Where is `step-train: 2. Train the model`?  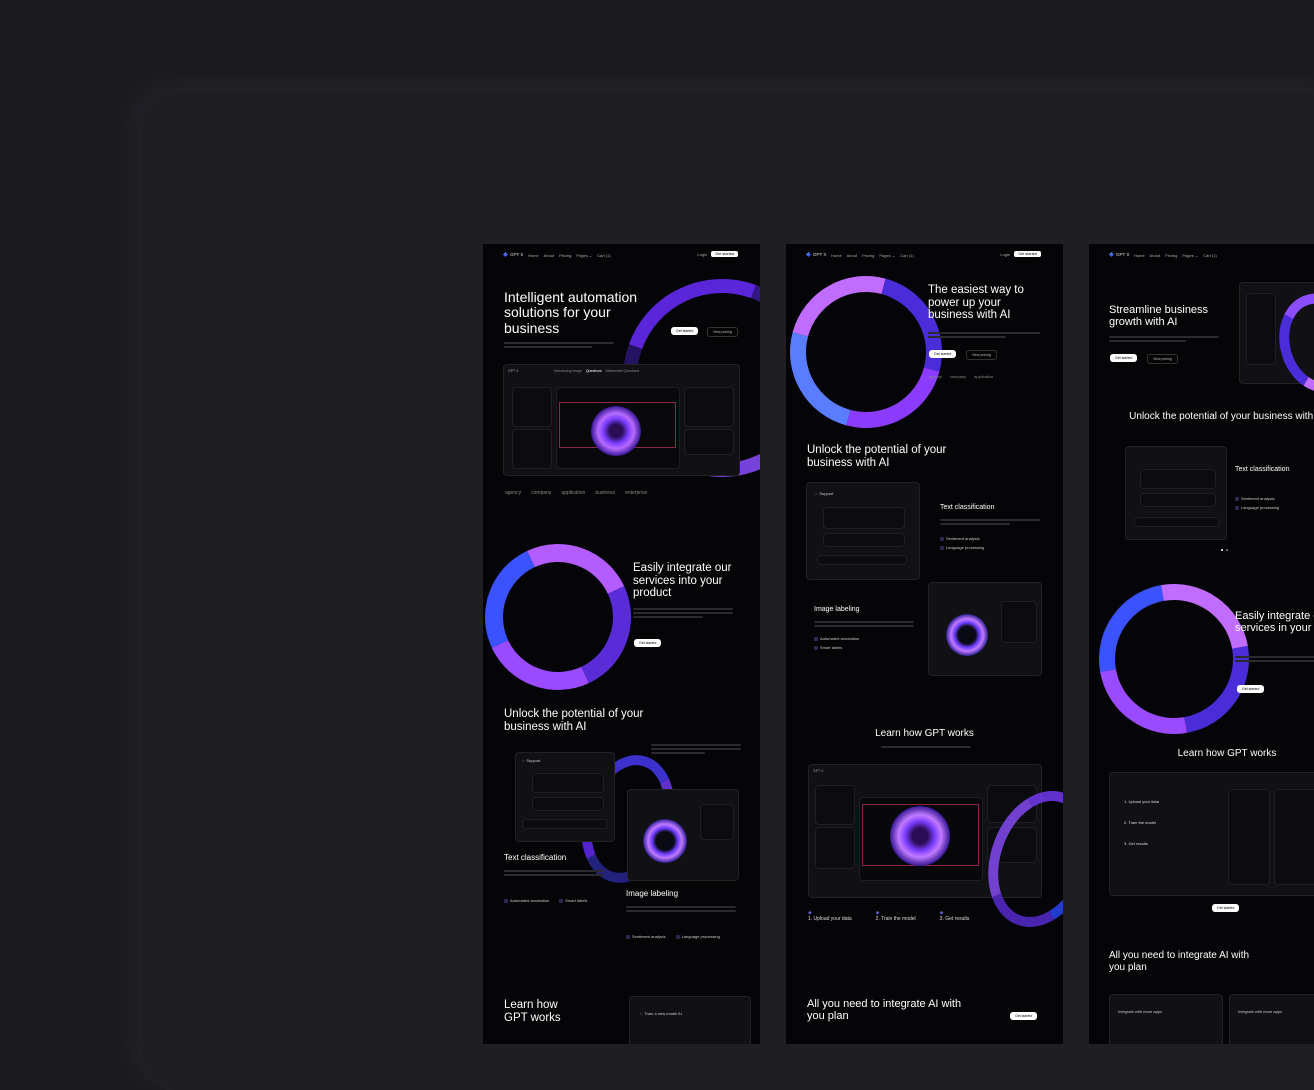
step-train: 2. Train the model is located at coordinates (1141, 822).